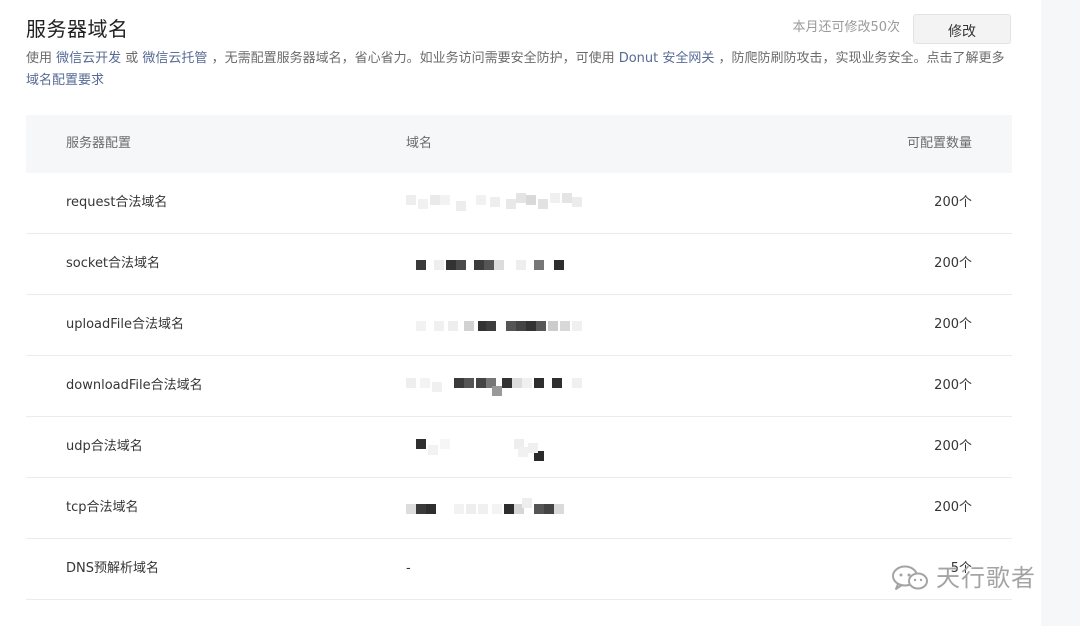 The width and height of the screenshot is (1080, 626). I want to click on config-name: uploadFile合法域名, so click(125, 324).